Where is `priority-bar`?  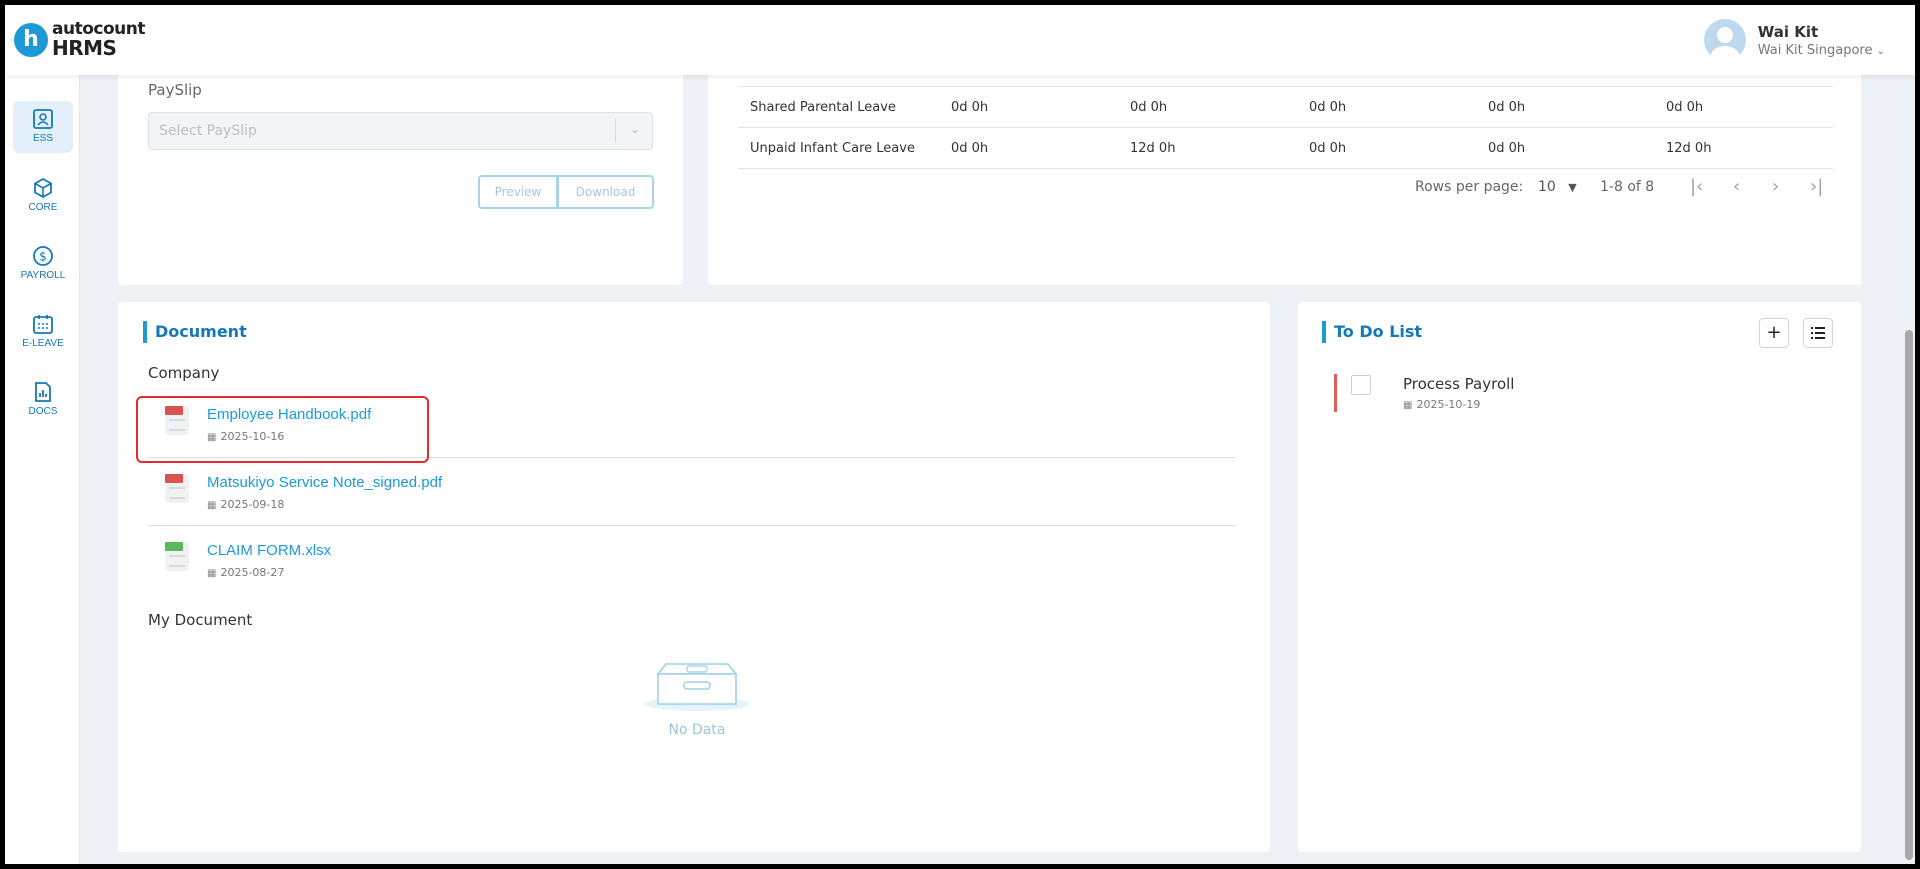
priority-bar is located at coordinates (1335, 393).